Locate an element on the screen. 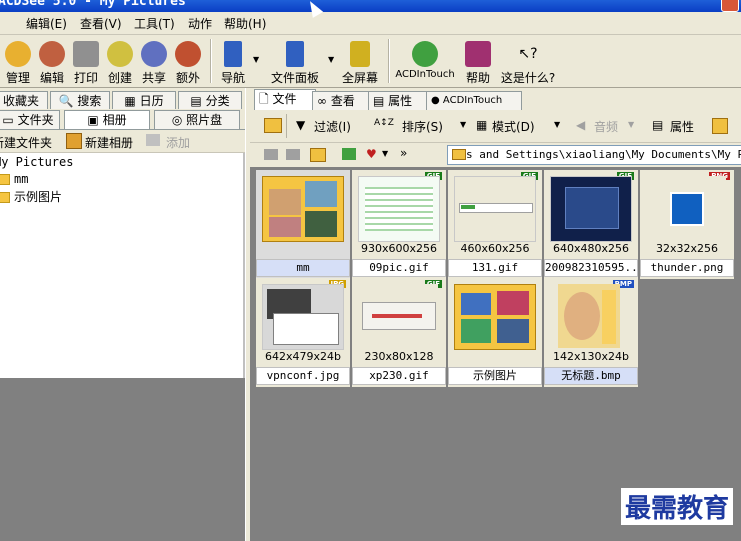 This screenshot has height=541, width=741. mode-dropdown-icon: ▼ is located at coordinates (557, 124).